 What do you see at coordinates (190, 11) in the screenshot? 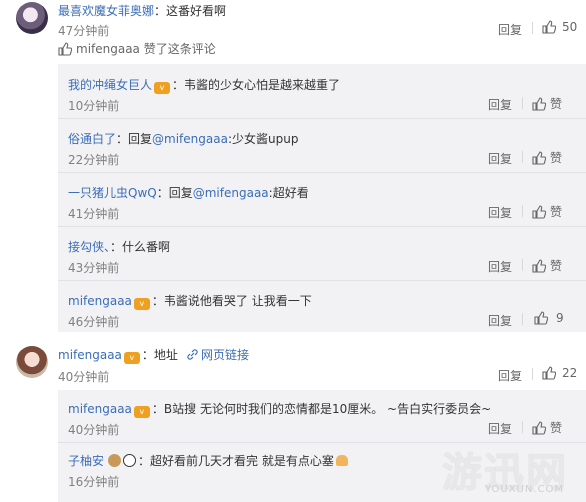
I see `comment-text: ：这番好看啊` at bounding box center [190, 11].